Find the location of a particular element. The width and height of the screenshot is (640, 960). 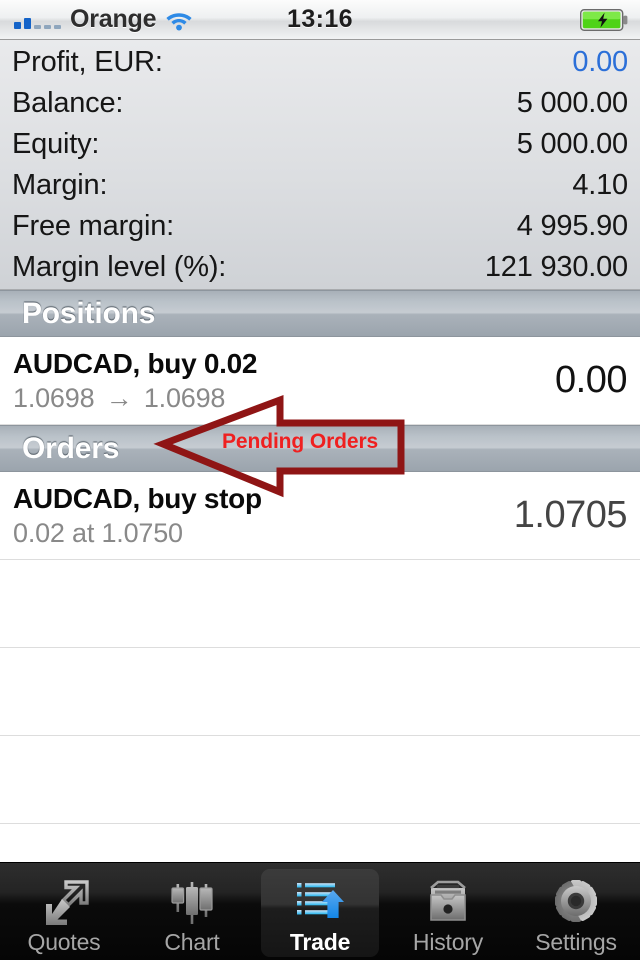

summary-label: Equity: is located at coordinates (56, 144).